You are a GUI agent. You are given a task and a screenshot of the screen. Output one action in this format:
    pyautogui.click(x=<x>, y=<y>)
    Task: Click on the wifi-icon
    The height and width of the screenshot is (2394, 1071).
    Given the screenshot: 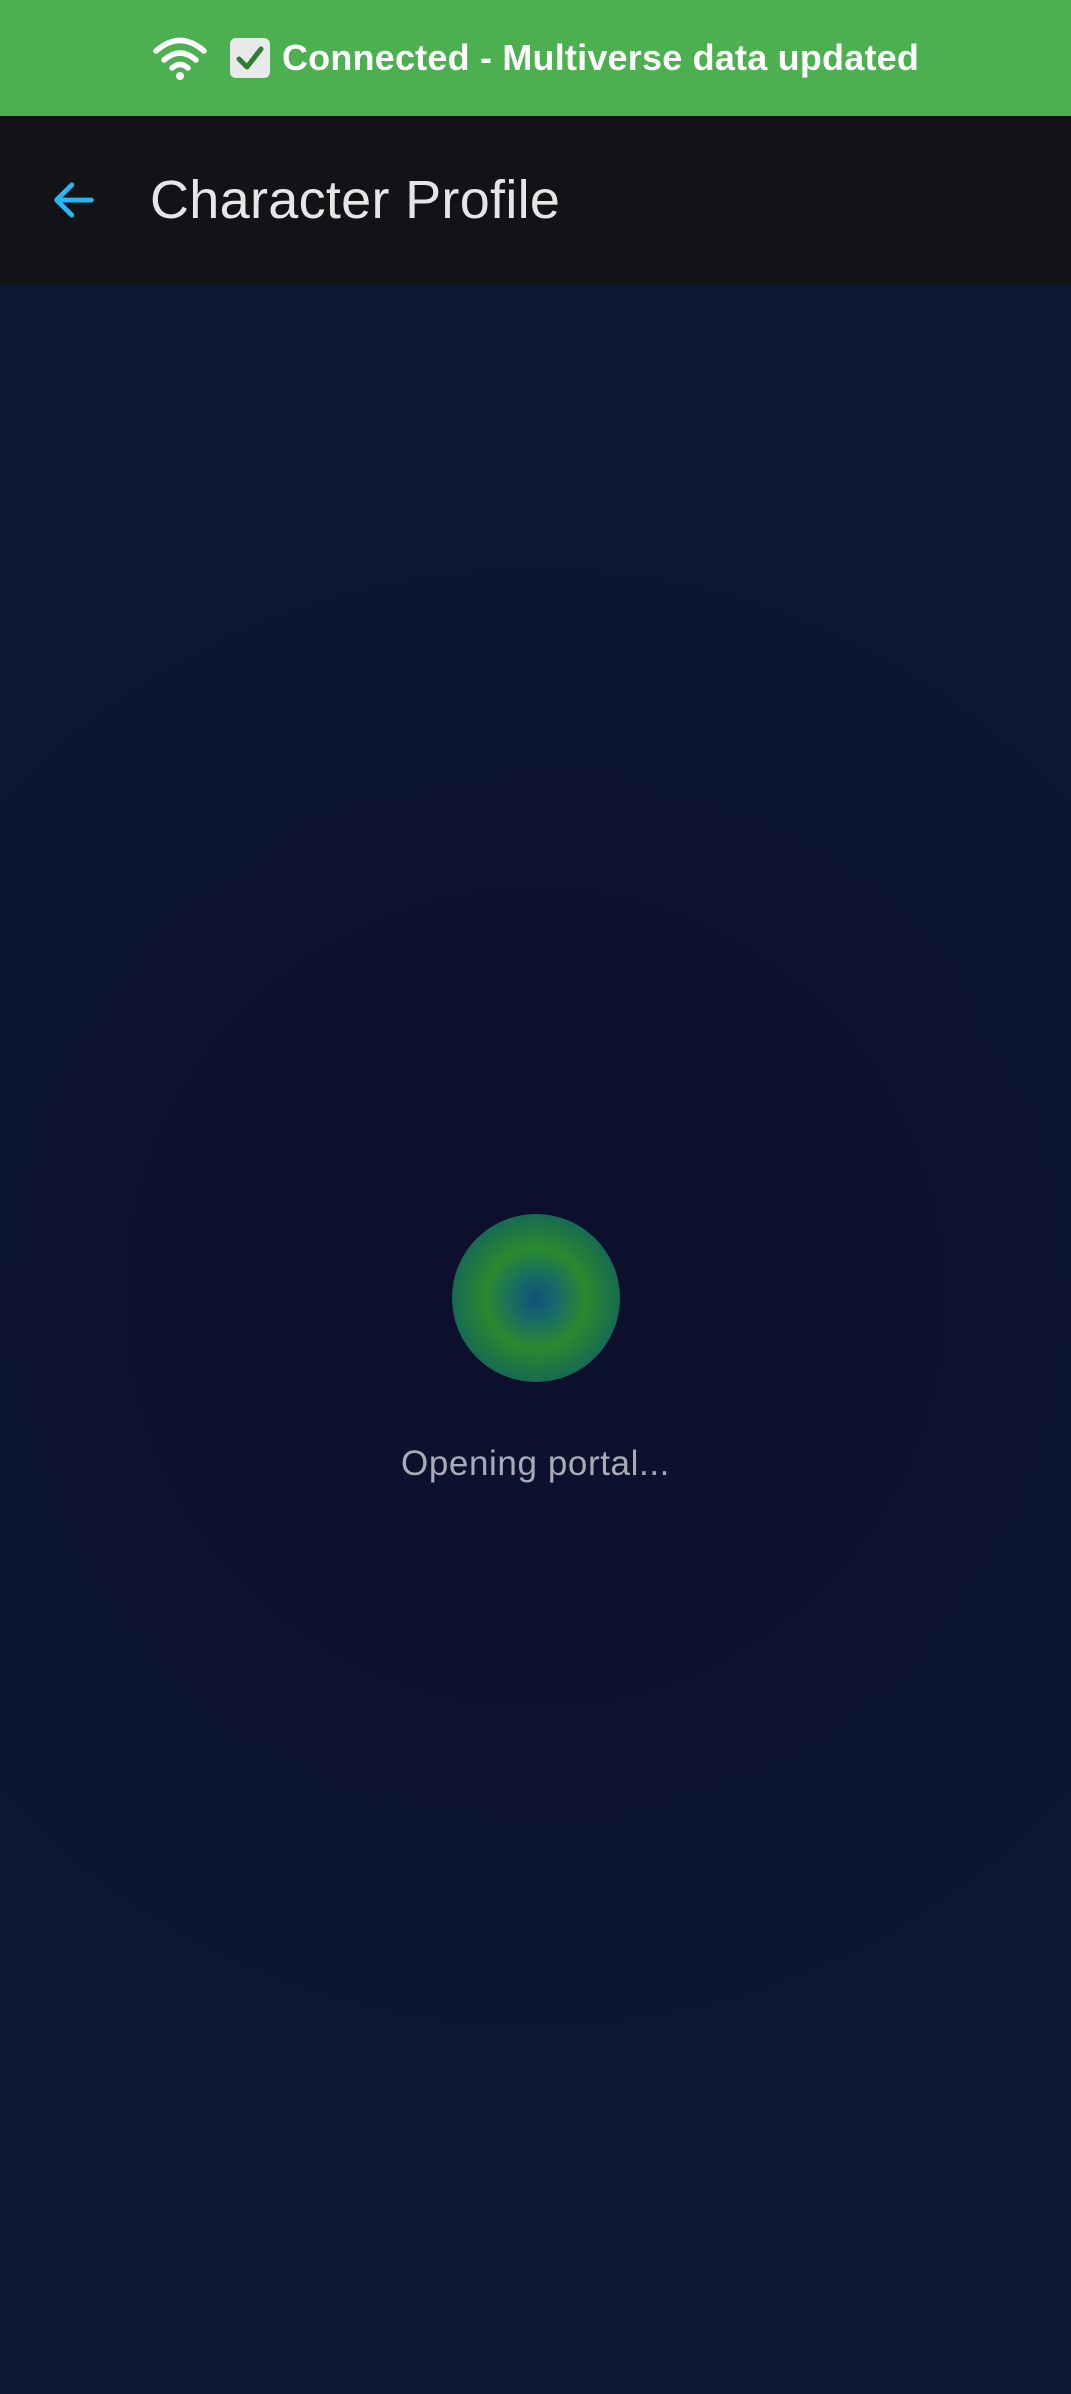 What is the action you would take?
    pyautogui.click(x=180, y=58)
    